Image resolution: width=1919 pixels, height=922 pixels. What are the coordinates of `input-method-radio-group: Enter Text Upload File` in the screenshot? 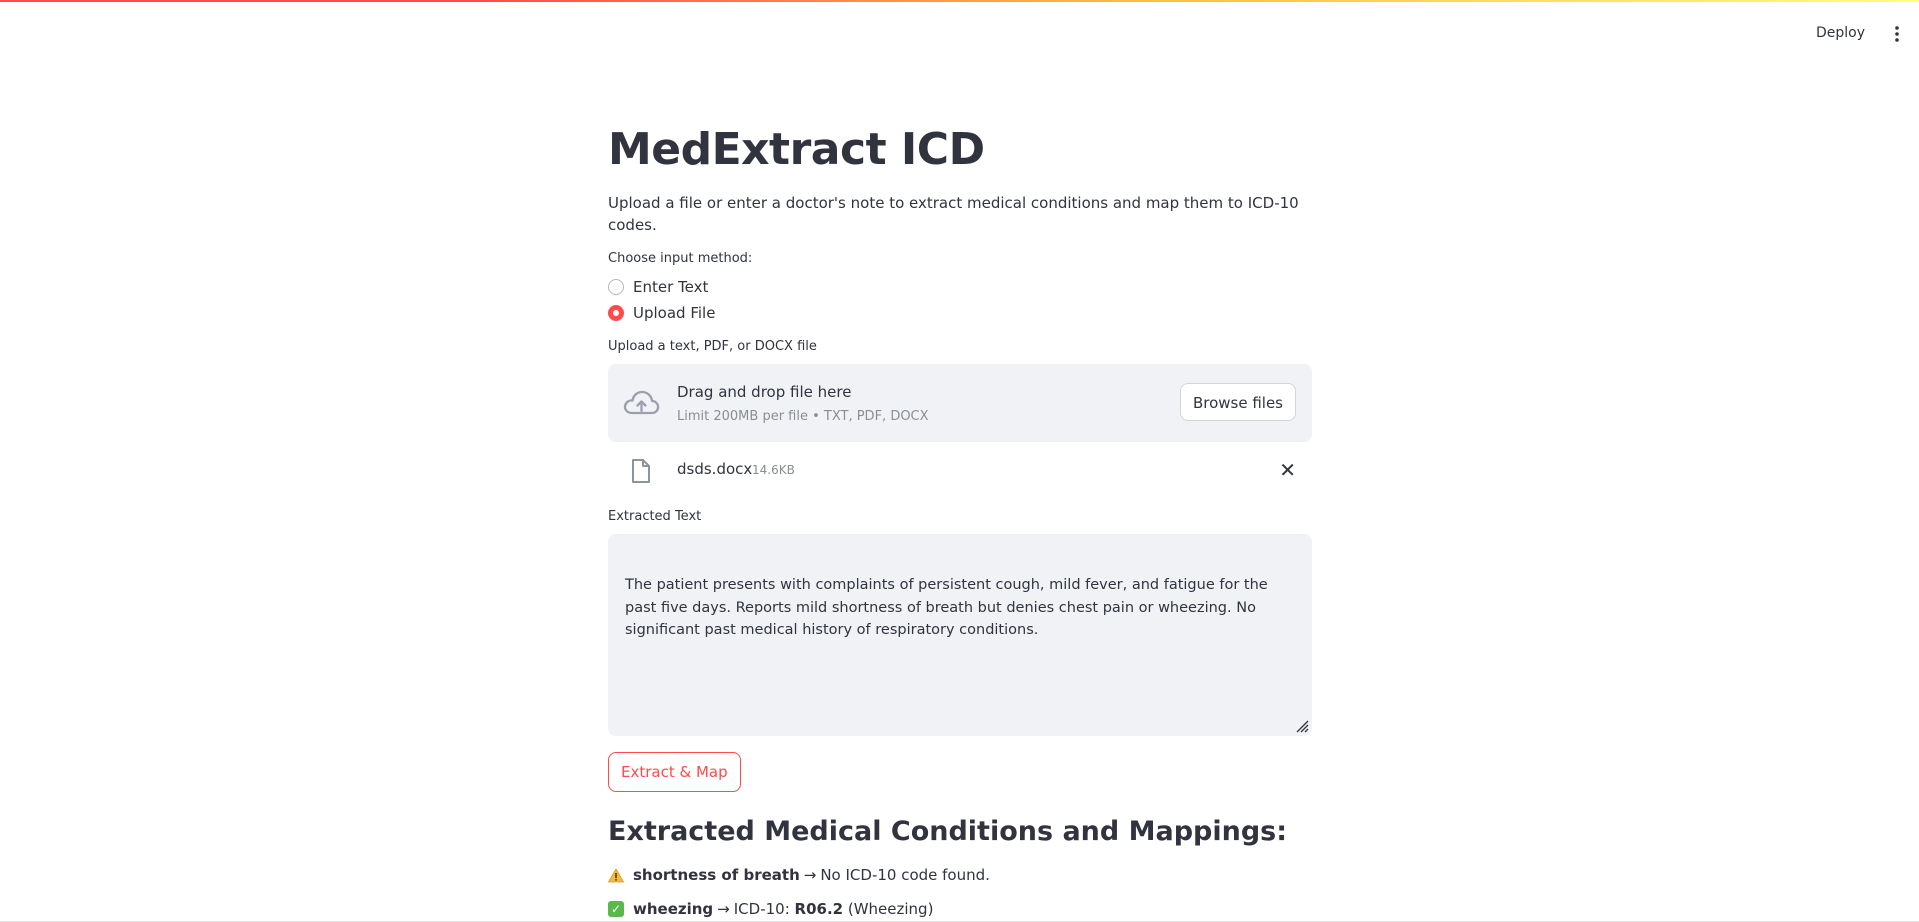 It's located at (960, 300).